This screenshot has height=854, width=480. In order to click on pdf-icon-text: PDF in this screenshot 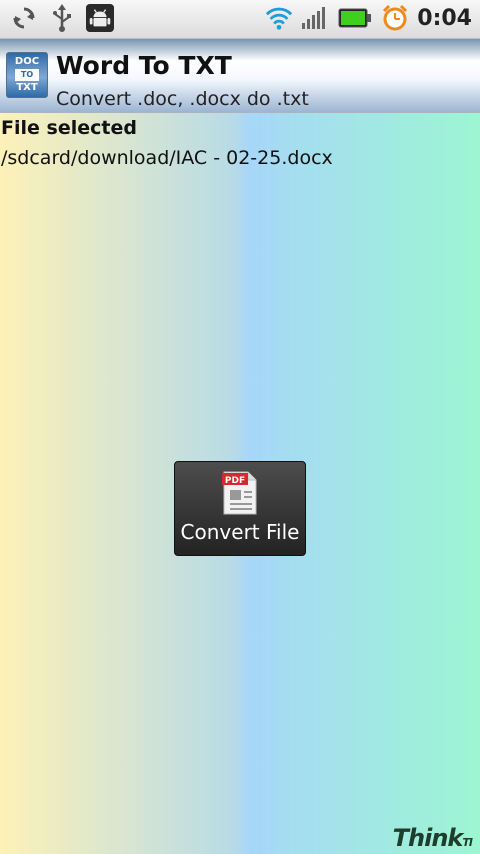, I will do `click(235, 481)`.